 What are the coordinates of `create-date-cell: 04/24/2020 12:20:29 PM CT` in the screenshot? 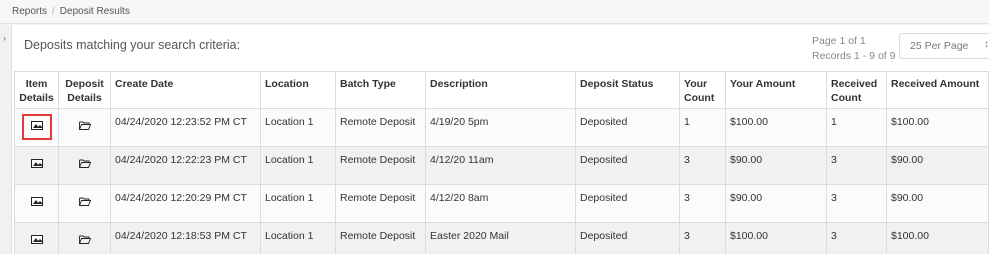 It's located at (185, 203).